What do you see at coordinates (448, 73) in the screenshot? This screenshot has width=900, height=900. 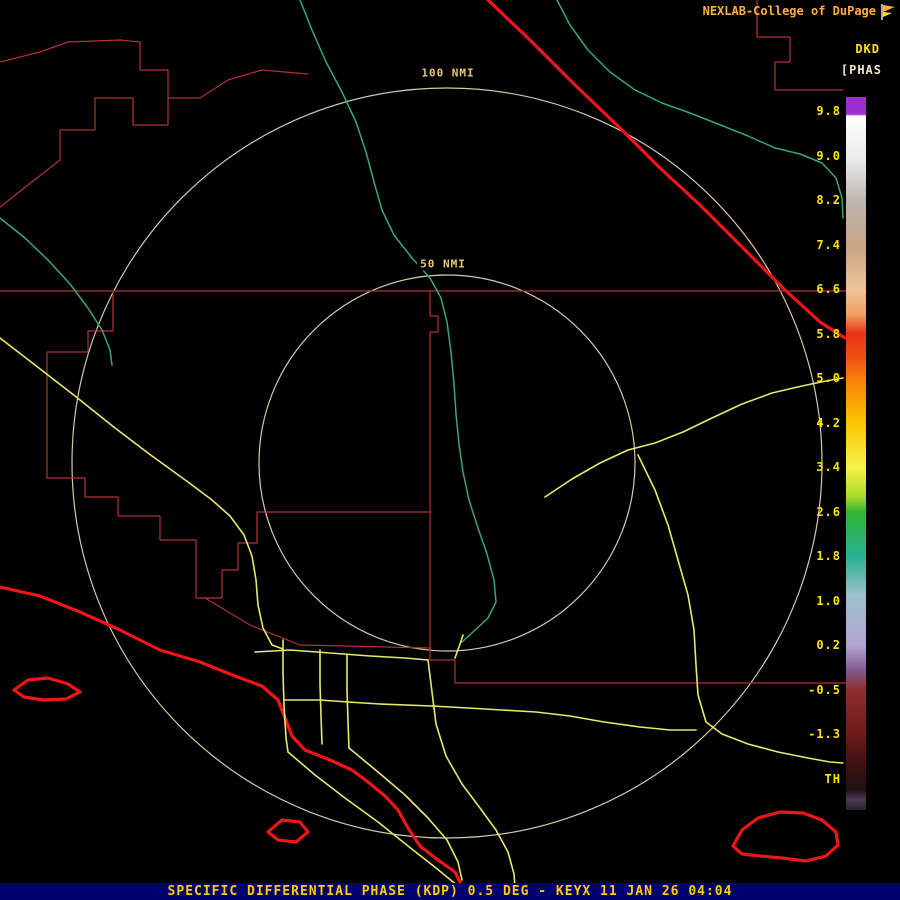 I see `range-ring-label-100-nmi: 100 NMI` at bounding box center [448, 73].